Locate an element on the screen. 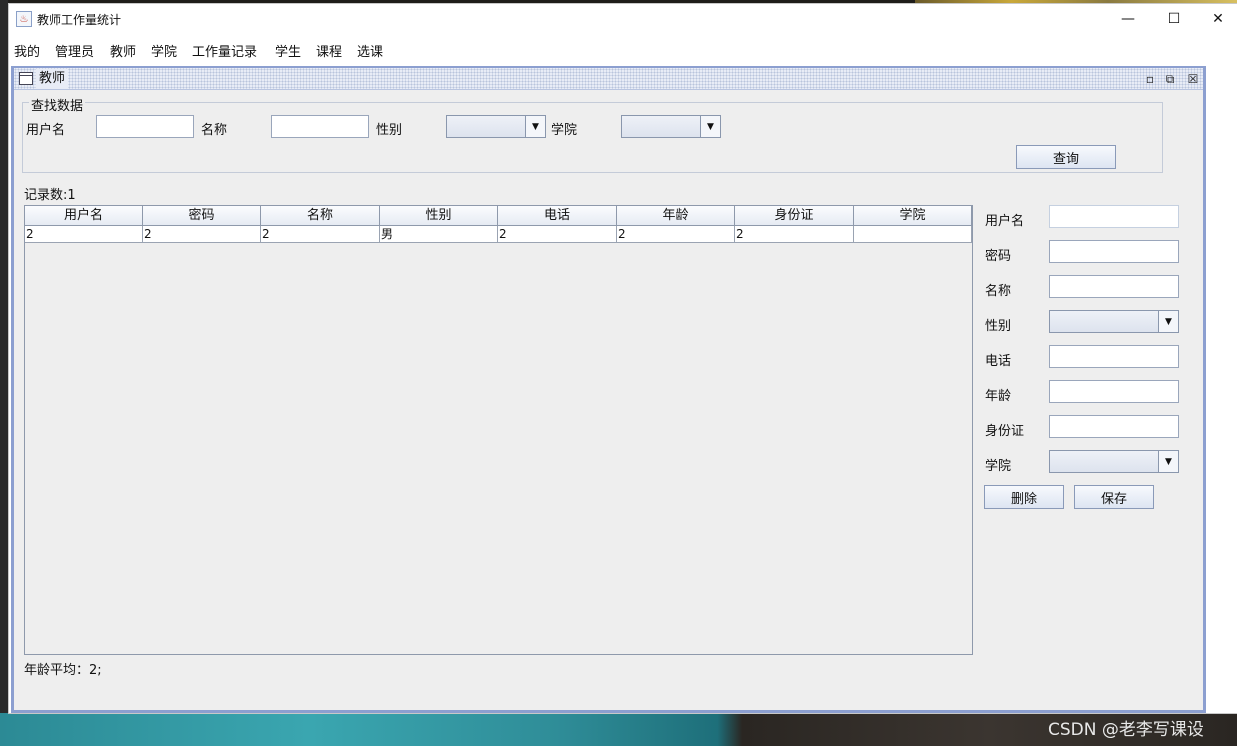  internal-frame-title: 教师 is located at coordinates (52, 79).